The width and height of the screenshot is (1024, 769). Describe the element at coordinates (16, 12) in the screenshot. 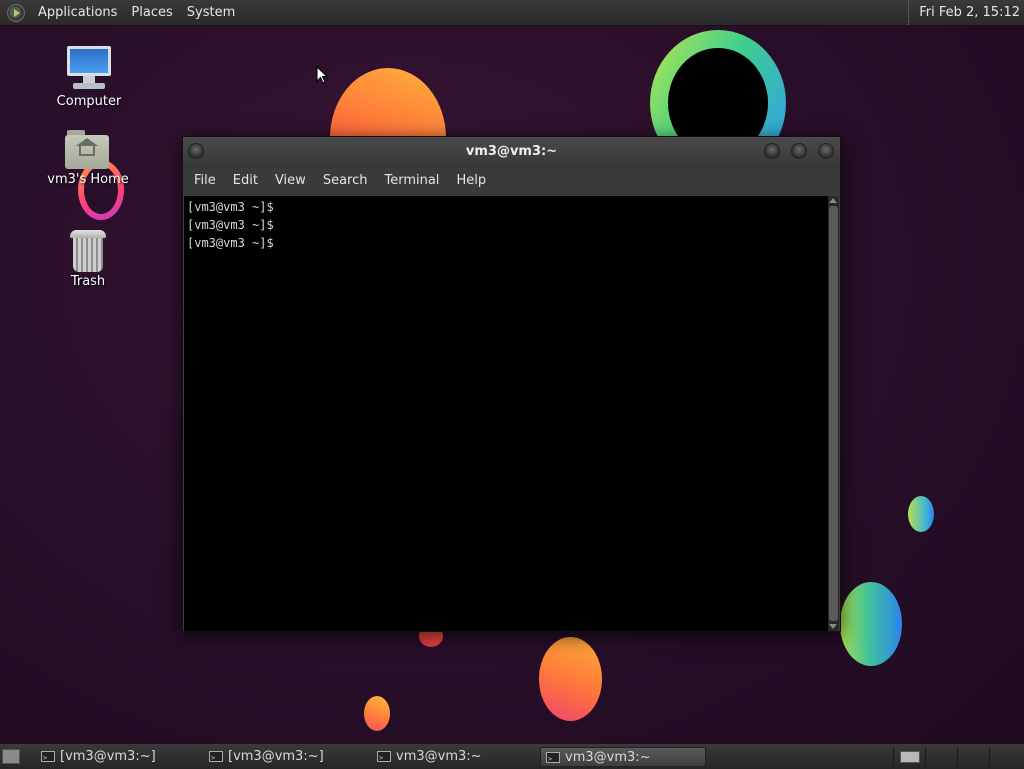

I see `menu-logo-icon` at that location.